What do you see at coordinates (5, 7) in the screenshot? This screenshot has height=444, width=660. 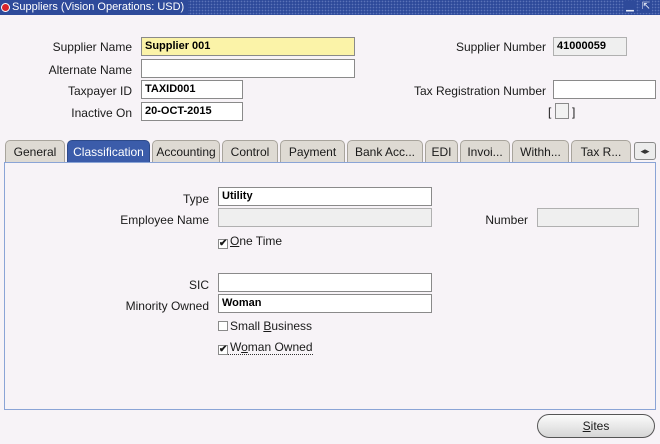 I see `app-icon` at bounding box center [5, 7].